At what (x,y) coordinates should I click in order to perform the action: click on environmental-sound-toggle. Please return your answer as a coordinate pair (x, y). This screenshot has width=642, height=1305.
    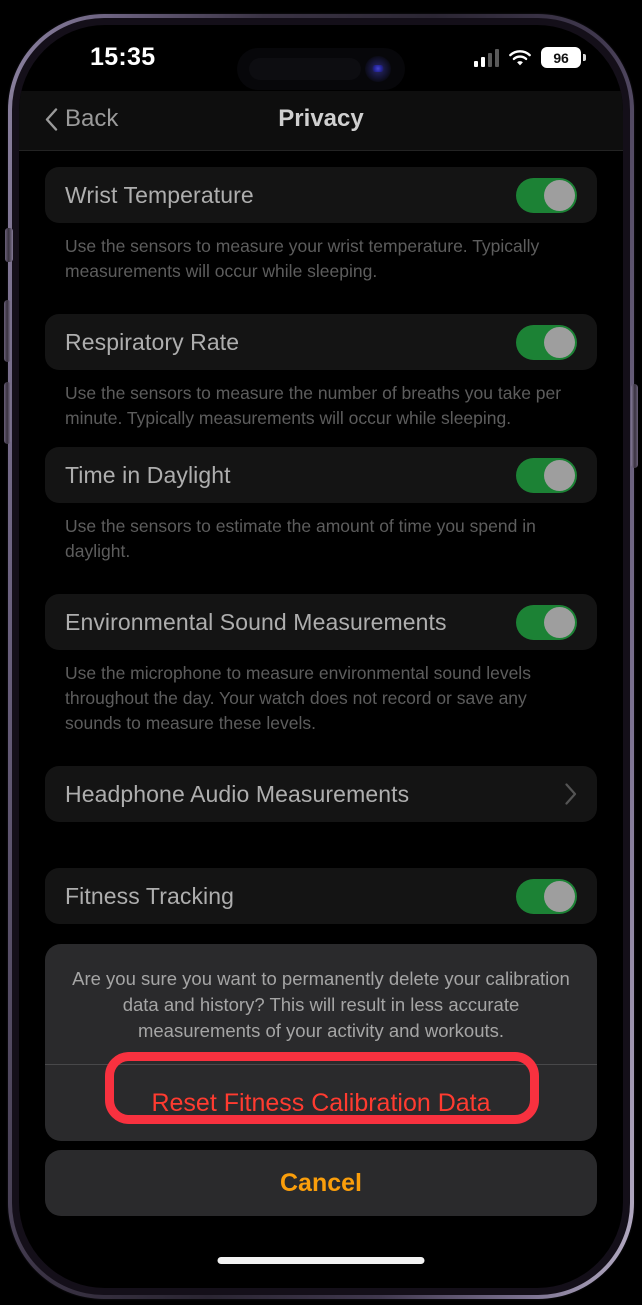
    Looking at the image, I should click on (546, 622).